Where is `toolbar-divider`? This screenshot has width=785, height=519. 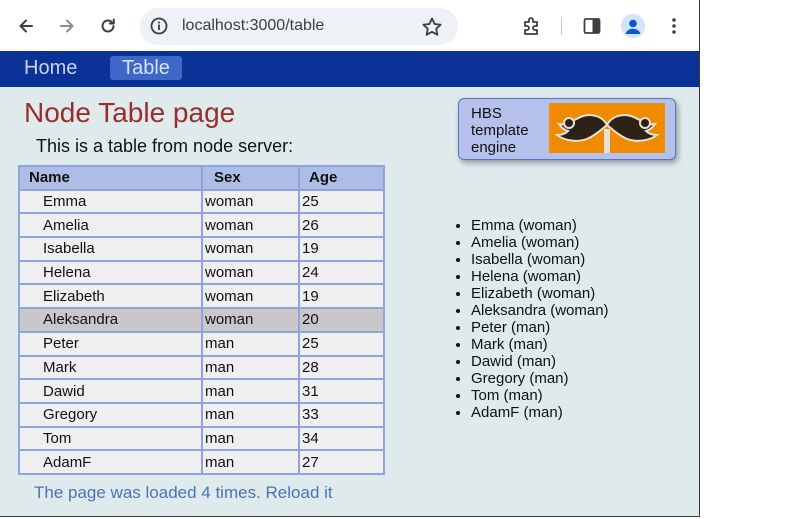 toolbar-divider is located at coordinates (561, 26).